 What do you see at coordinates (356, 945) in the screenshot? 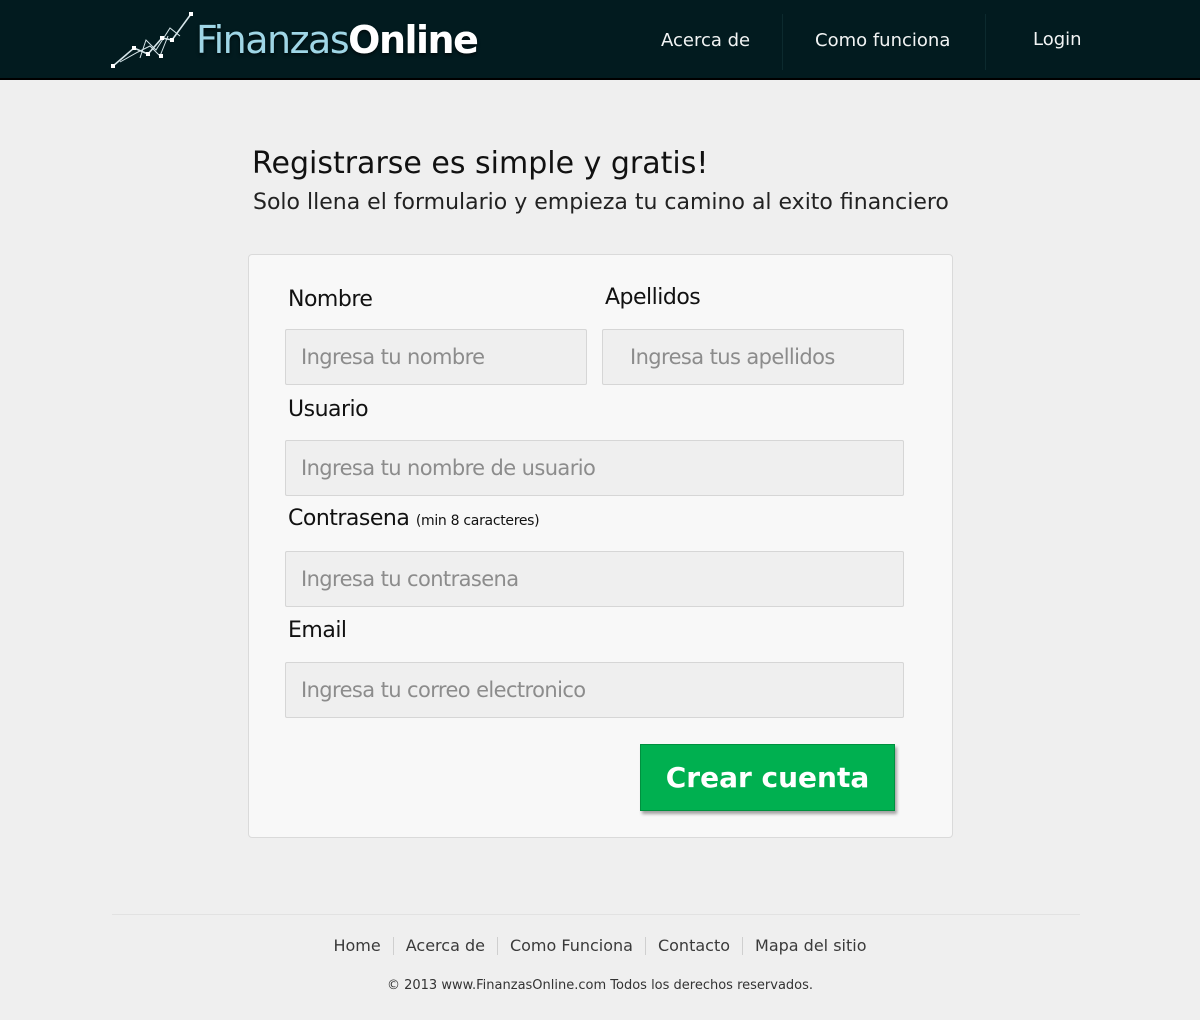
I see `footer-link-home: Home` at bounding box center [356, 945].